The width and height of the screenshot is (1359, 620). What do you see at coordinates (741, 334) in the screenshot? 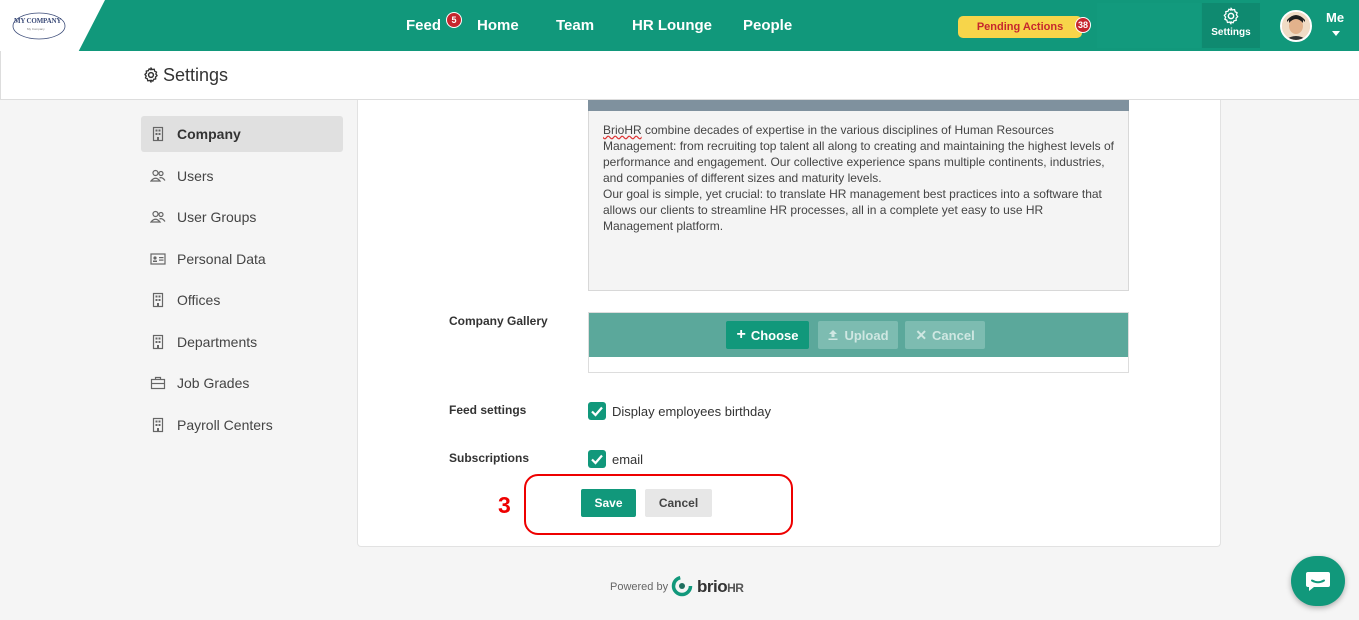
I see `plus-icon: +` at bounding box center [741, 334].